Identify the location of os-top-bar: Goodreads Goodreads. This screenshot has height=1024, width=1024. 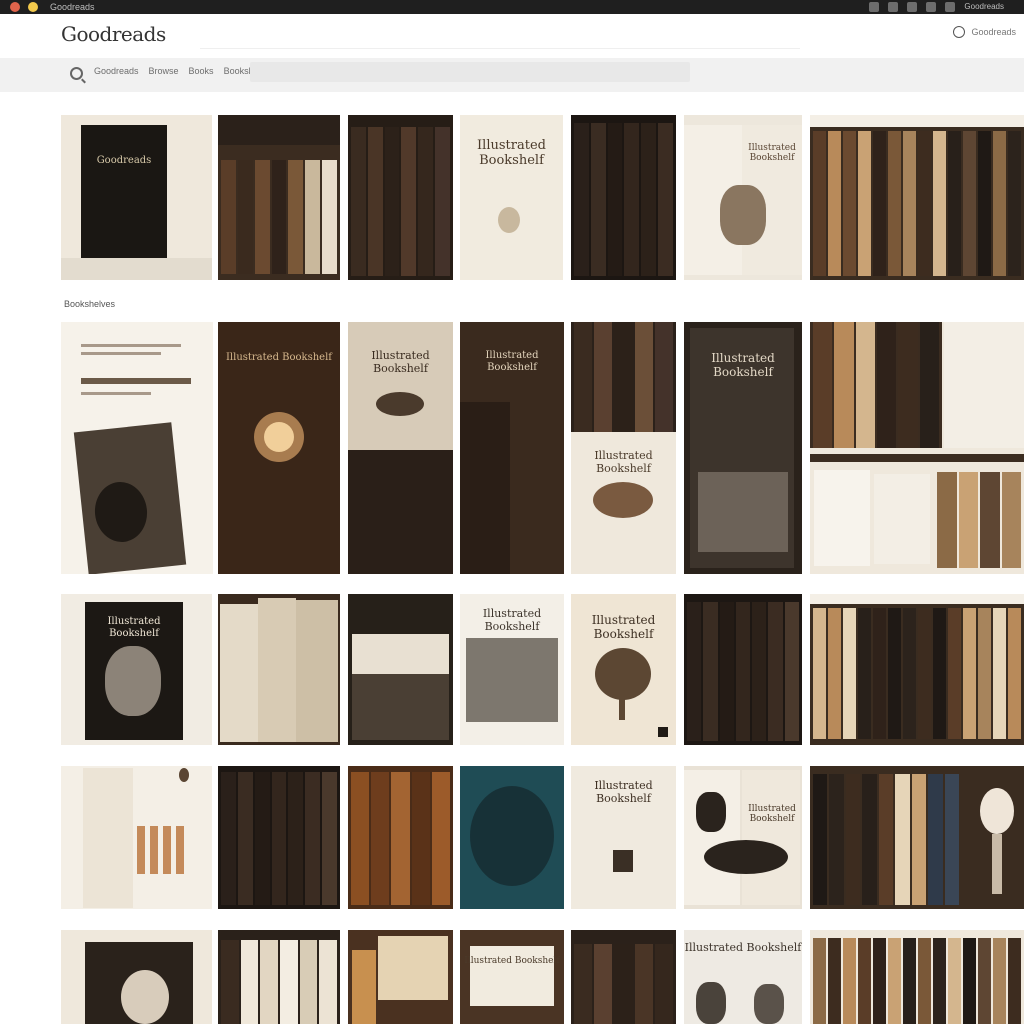
(512, 7).